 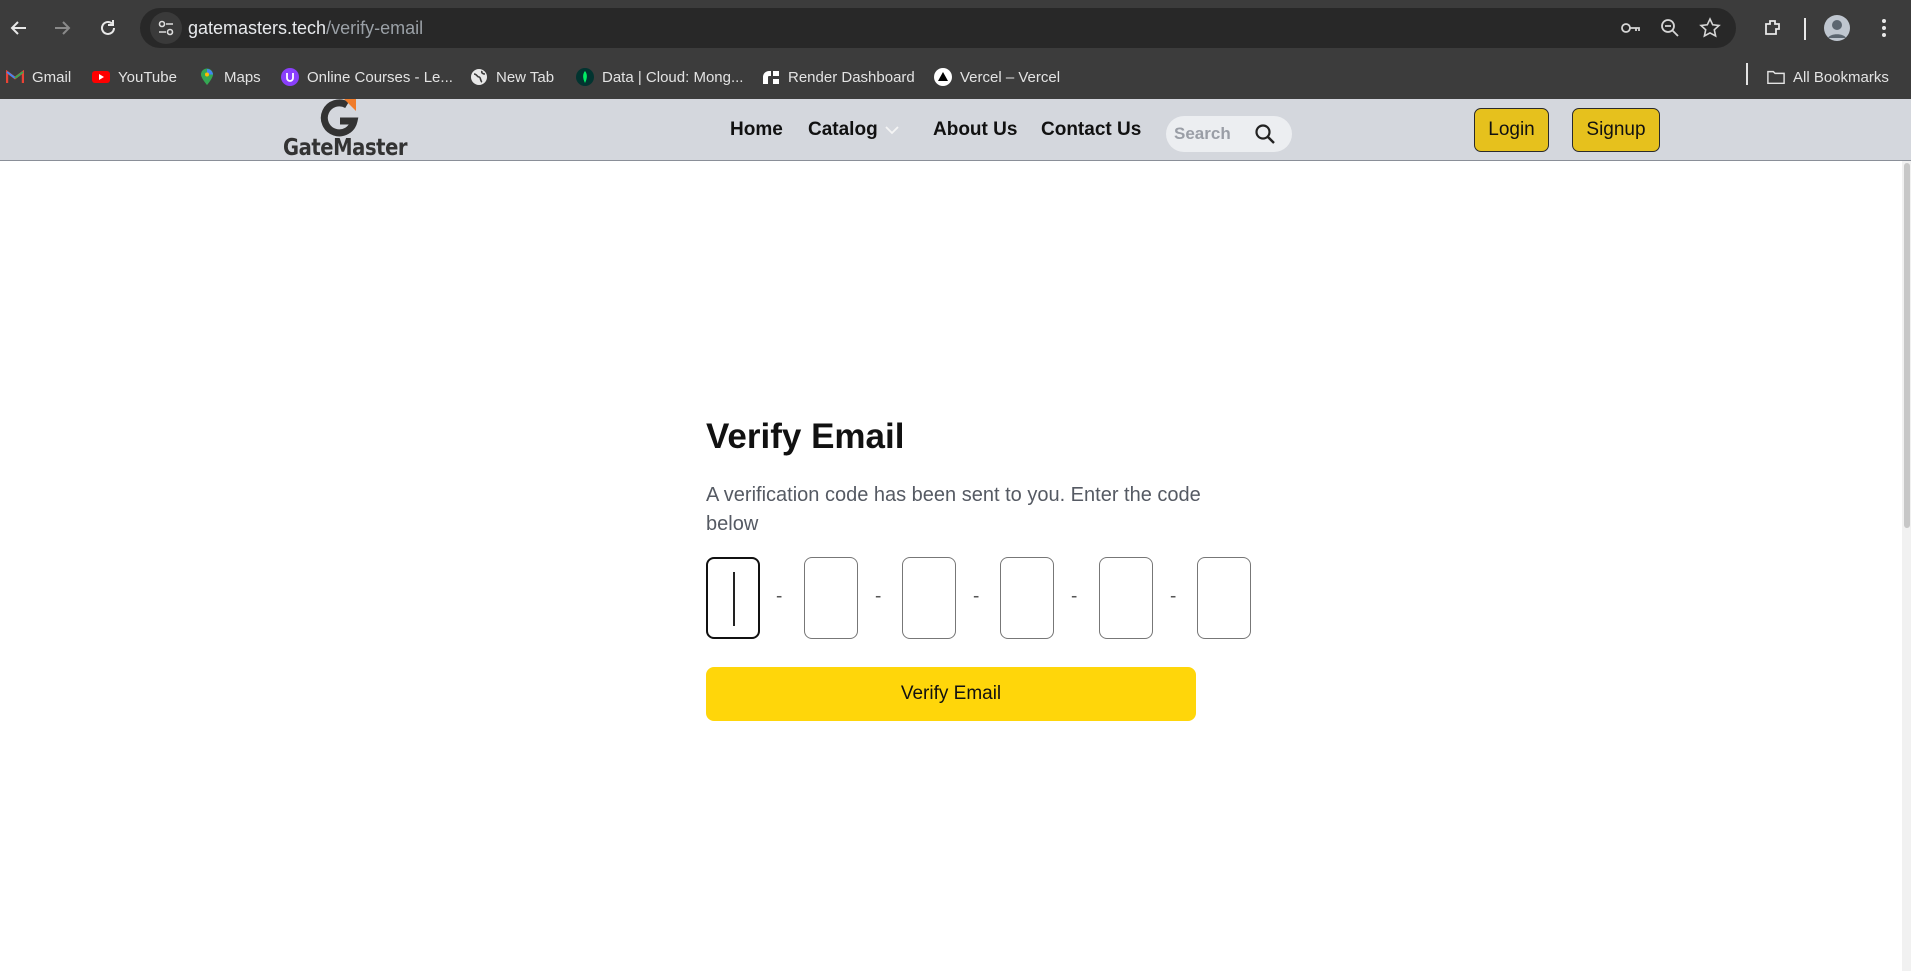 I want to click on extensions-icon, so click(x=1773, y=28).